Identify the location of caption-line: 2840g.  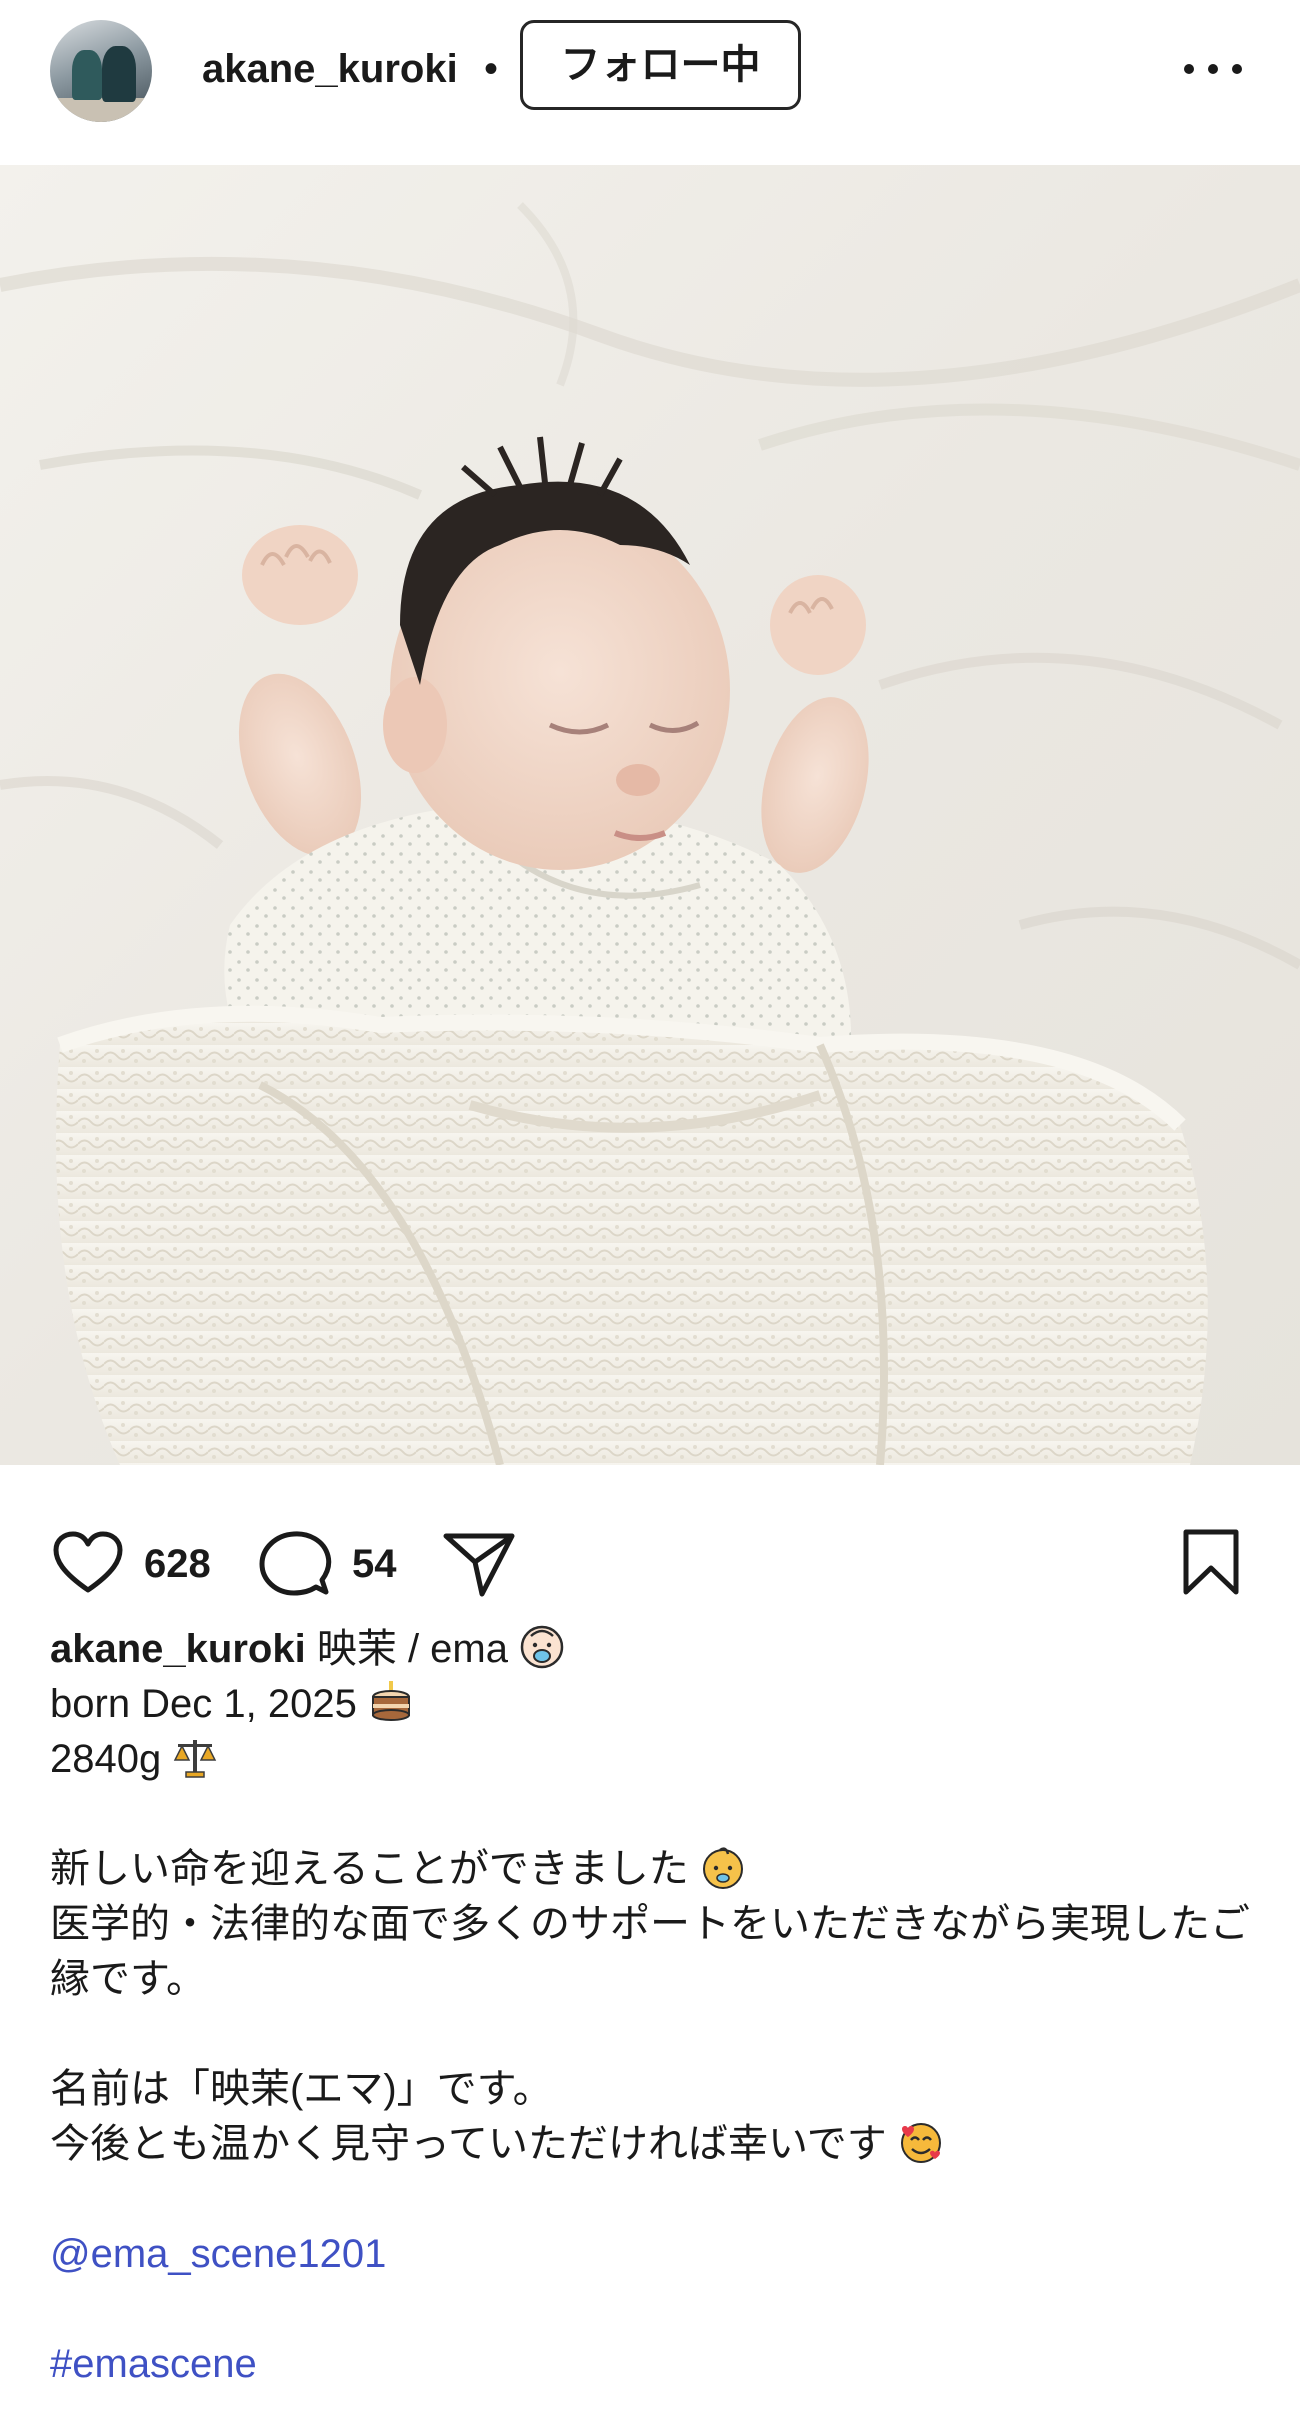
(655, 1759).